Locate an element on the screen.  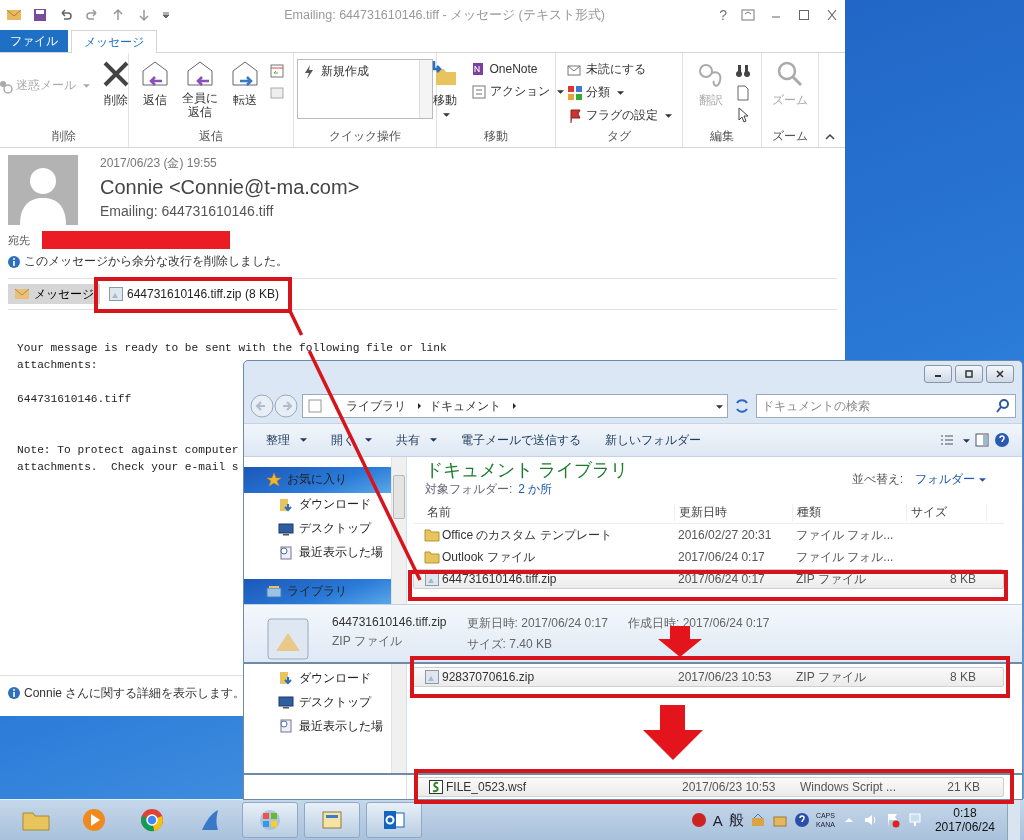
column-header: サイズ is located at coordinates (947, 512).